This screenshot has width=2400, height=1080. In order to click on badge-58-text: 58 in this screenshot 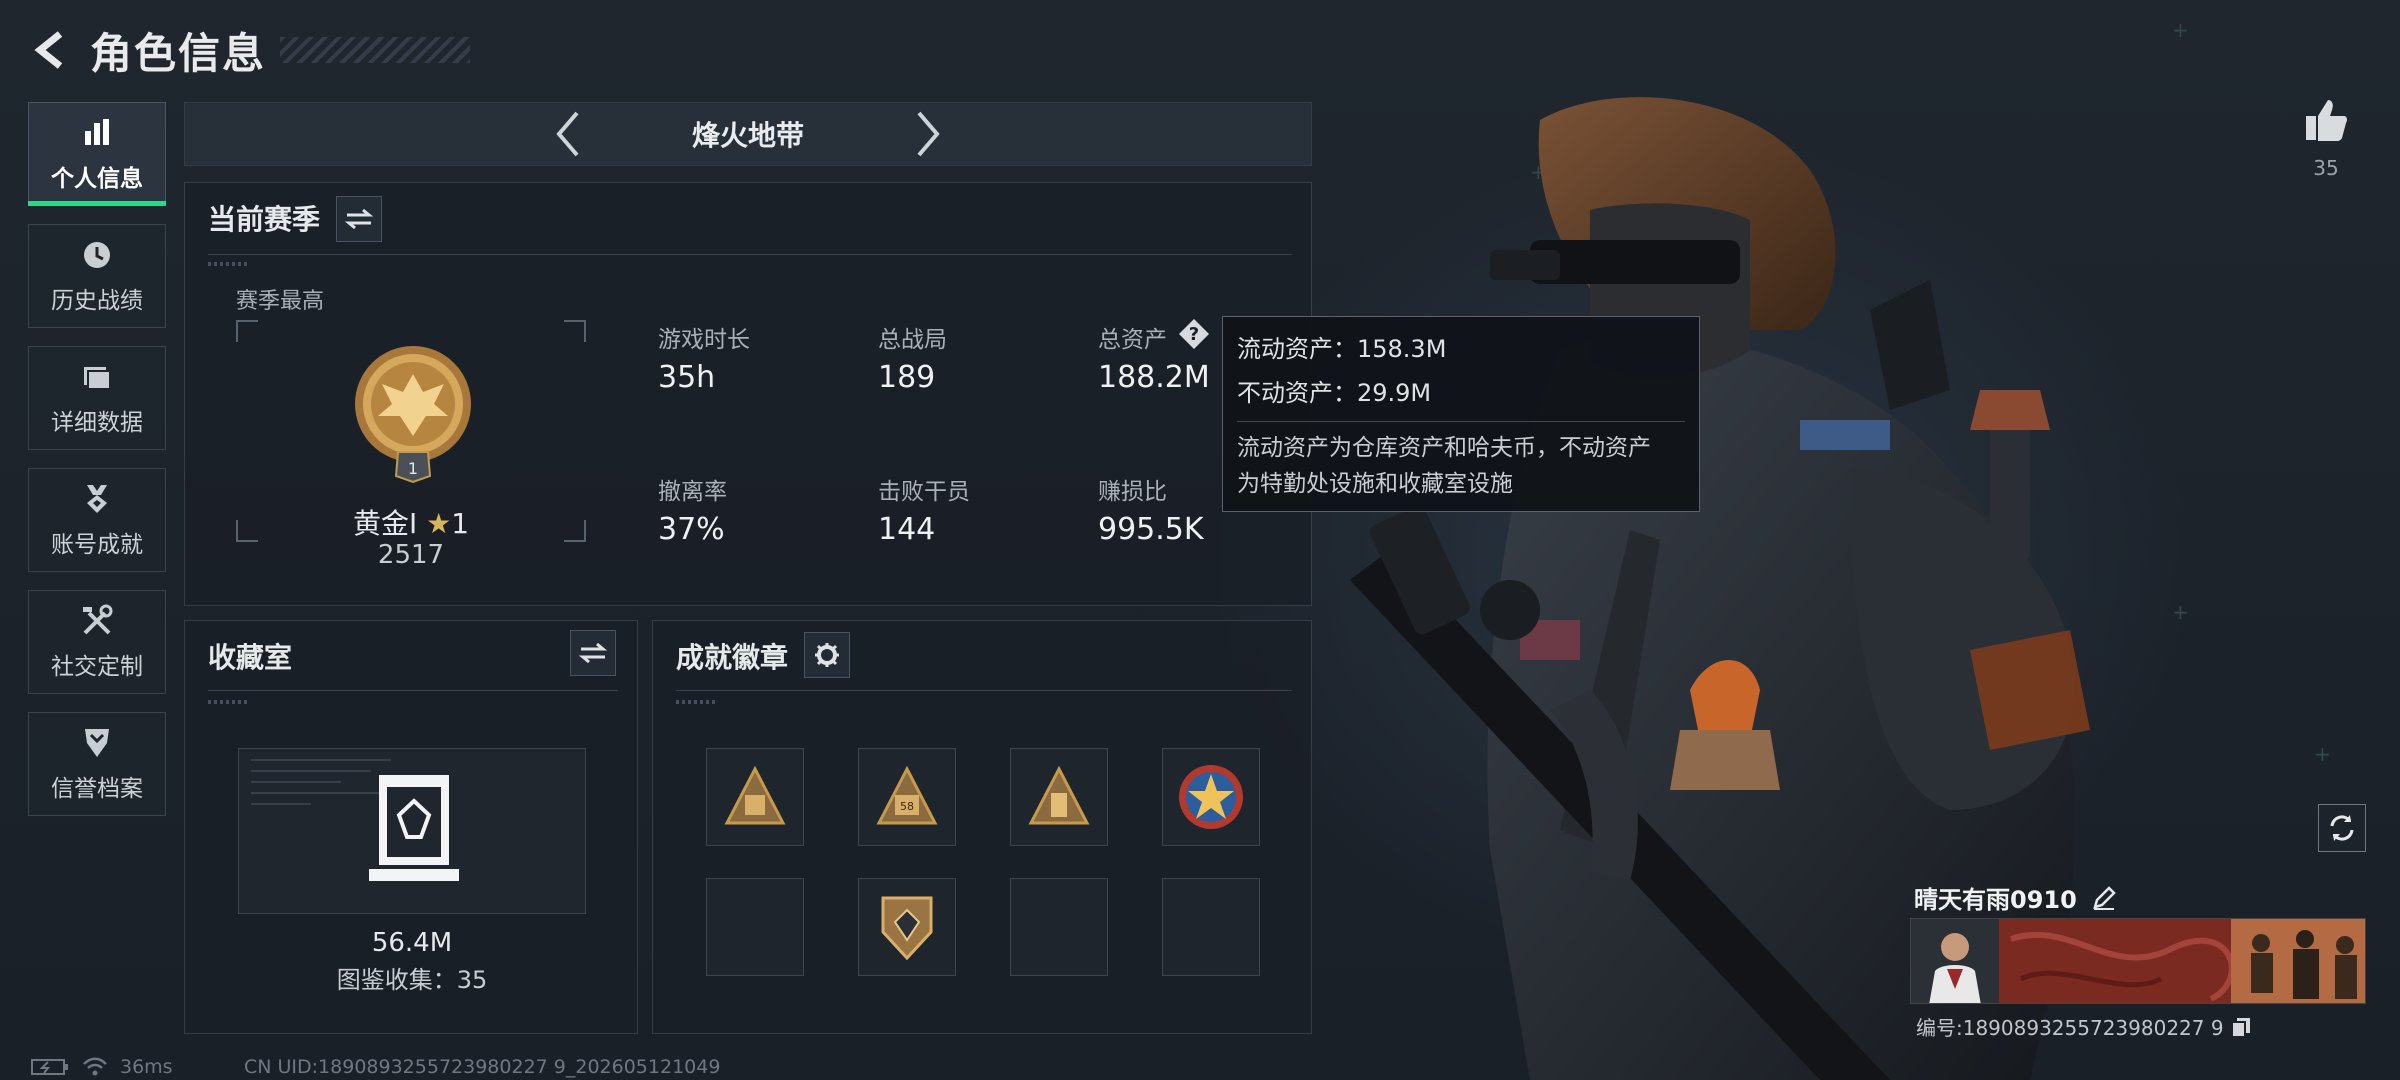, I will do `click(907, 806)`.